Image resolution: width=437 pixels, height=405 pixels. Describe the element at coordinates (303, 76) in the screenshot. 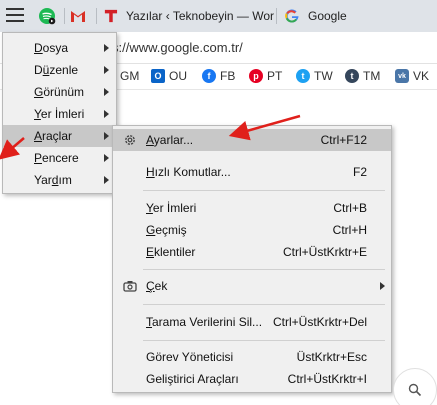

I see `twitter-icon: t` at that location.